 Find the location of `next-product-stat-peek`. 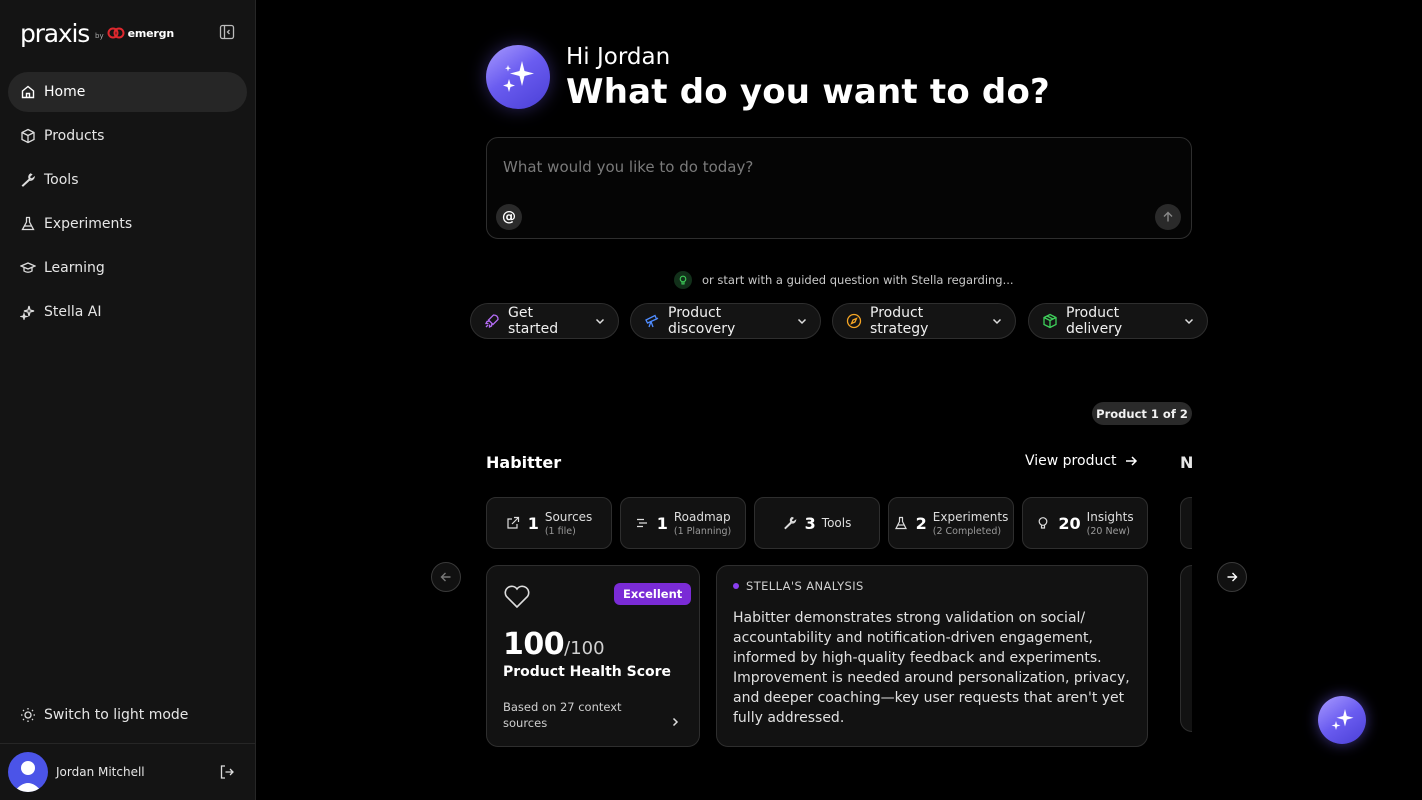

next-product-stat-peek is located at coordinates (1186, 523).